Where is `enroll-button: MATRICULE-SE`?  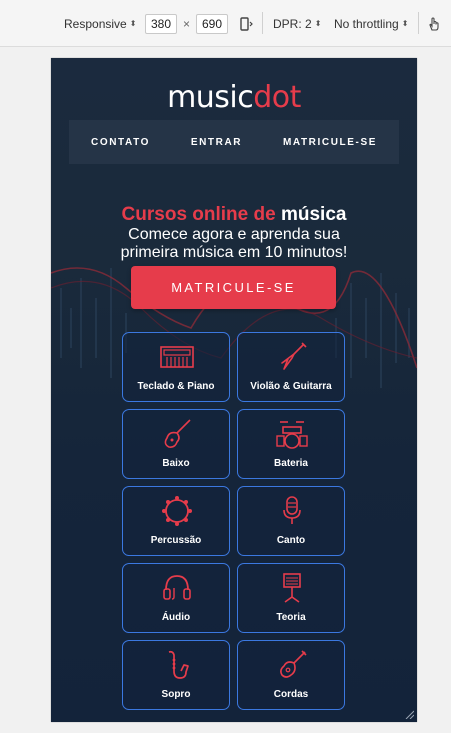
enroll-button: MATRICULE-SE is located at coordinates (233, 287).